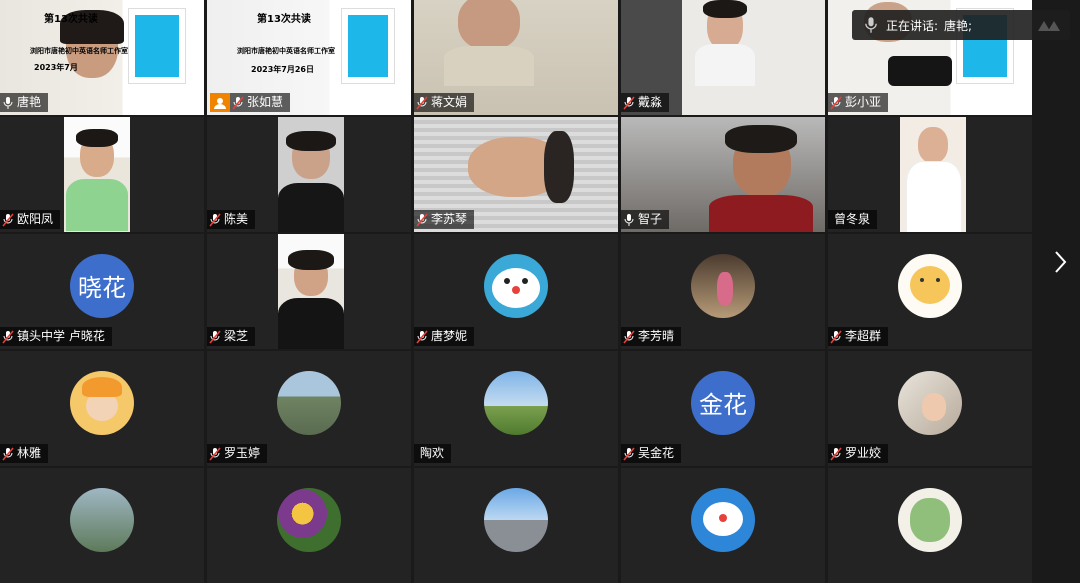  Describe the element at coordinates (309, 57) in the screenshot. I see `participant-tile-zhangruhui: 第13次共读 浏阳市唐艳初中英语名师工作室 2023年7月26日 张如慧` at that location.